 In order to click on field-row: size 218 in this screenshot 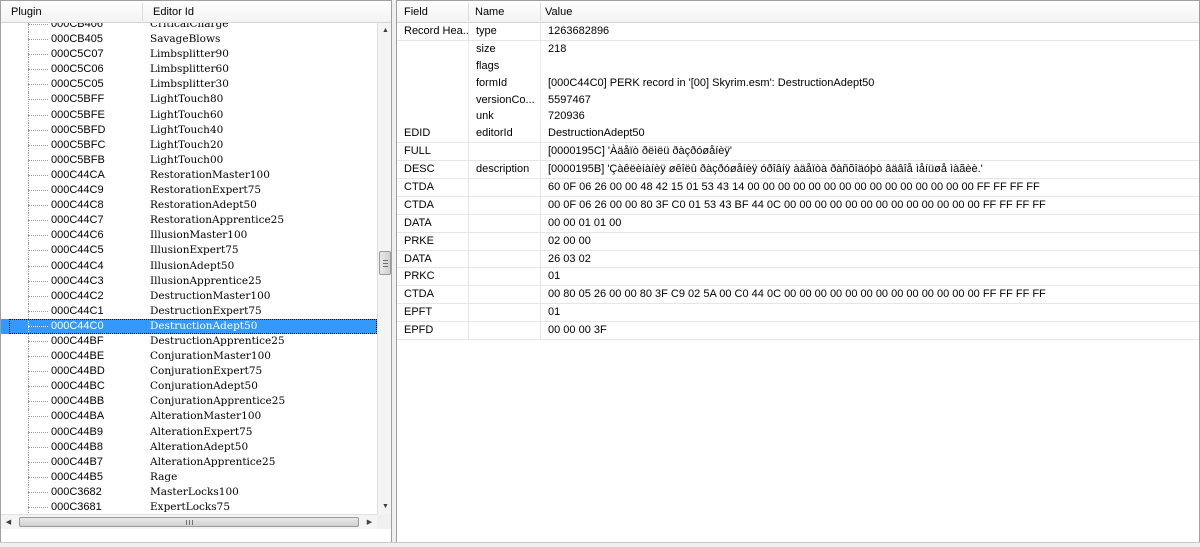, I will do `click(798, 49)`.